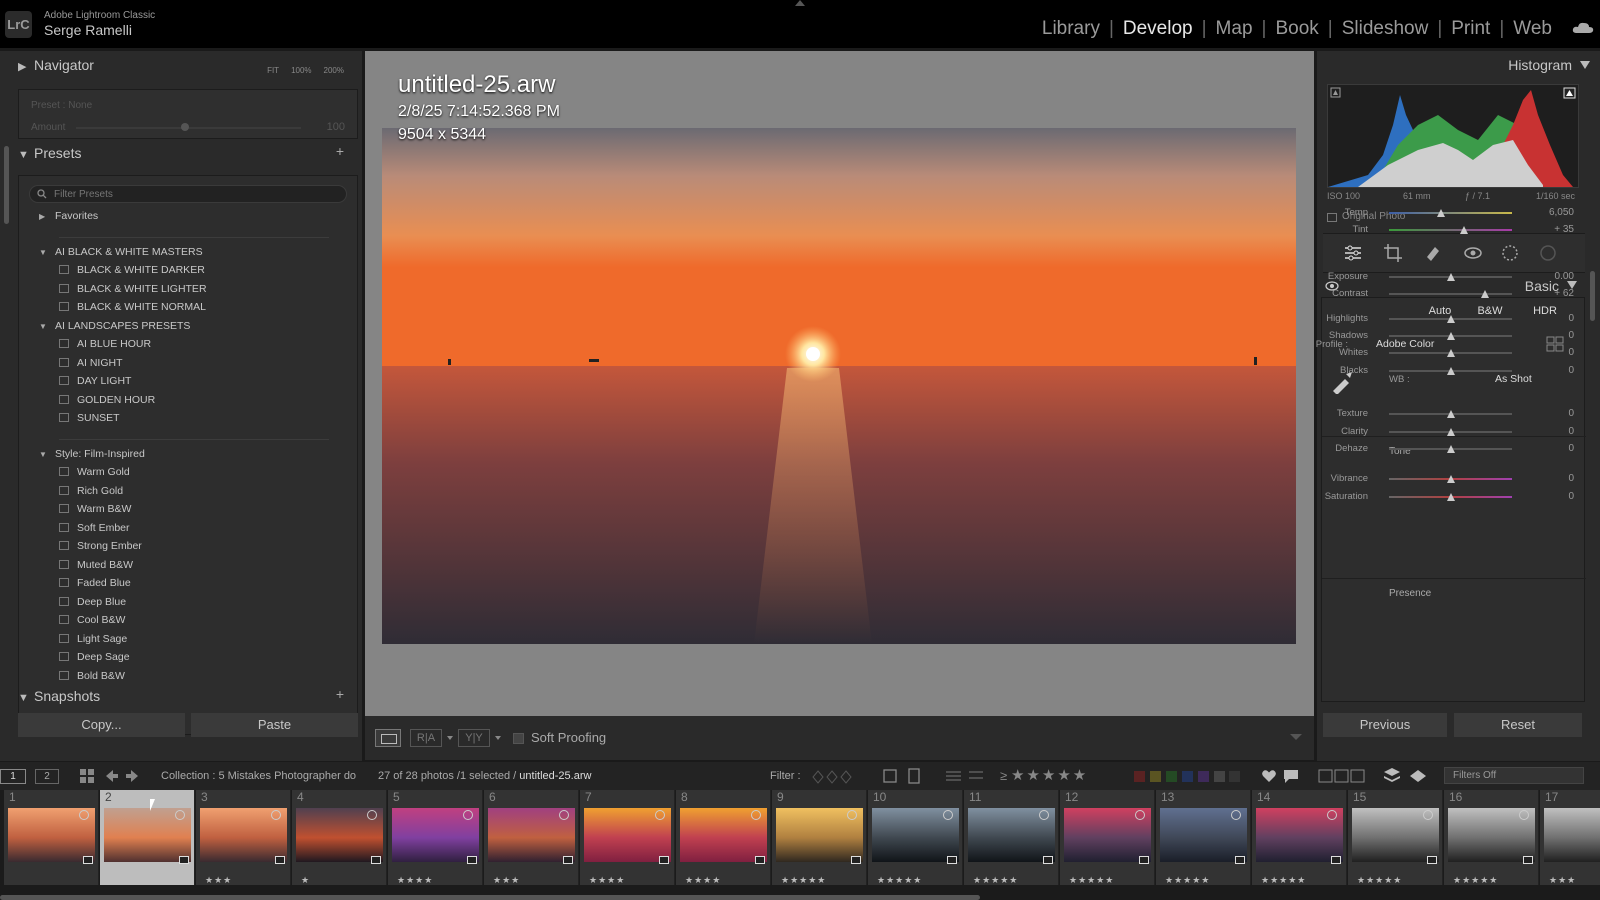  I want to click on layers-icon, so click(1392, 776).